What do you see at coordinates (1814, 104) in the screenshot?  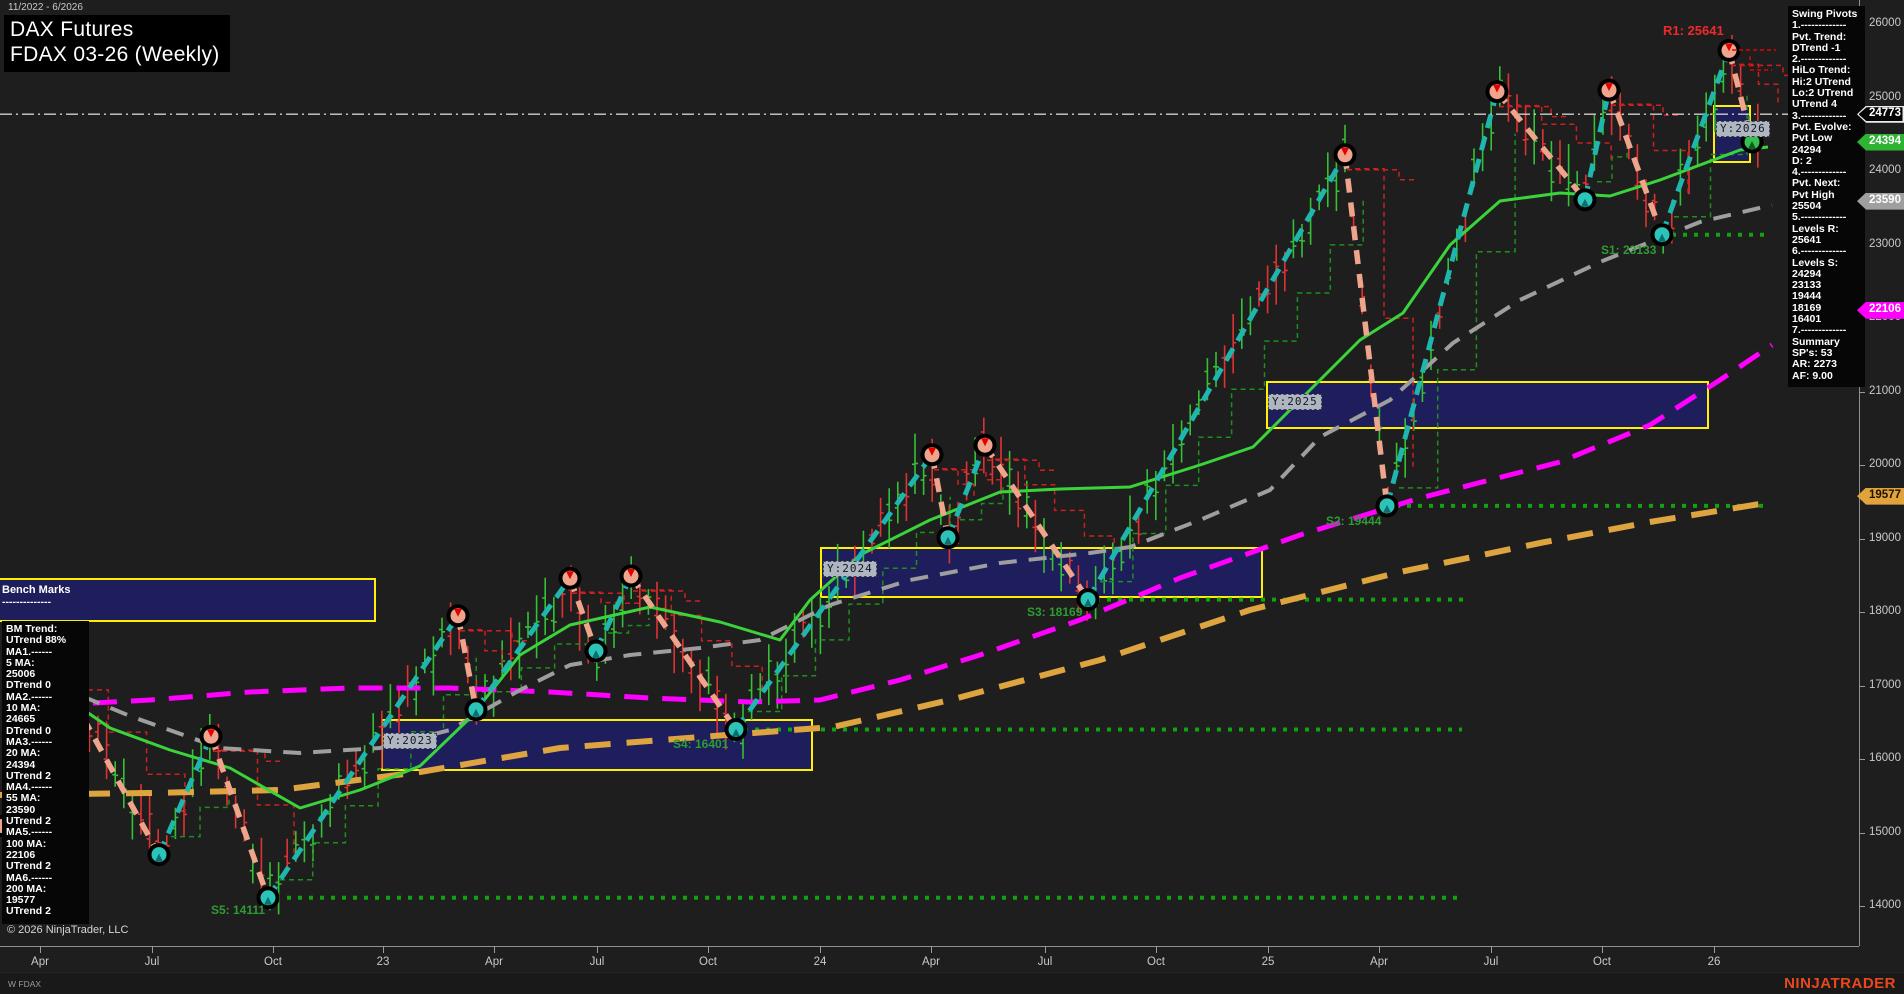 I see `swing-pivots-line: UTrend 4` at bounding box center [1814, 104].